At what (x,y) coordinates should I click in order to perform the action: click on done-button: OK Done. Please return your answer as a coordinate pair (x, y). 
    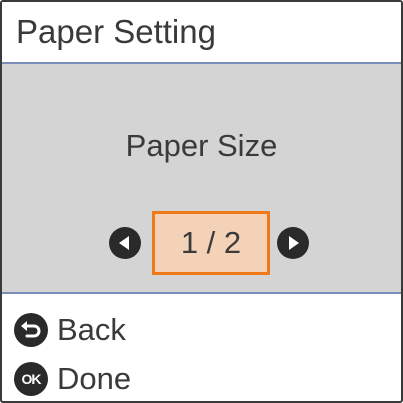
    Looking at the image, I should click on (72, 379).